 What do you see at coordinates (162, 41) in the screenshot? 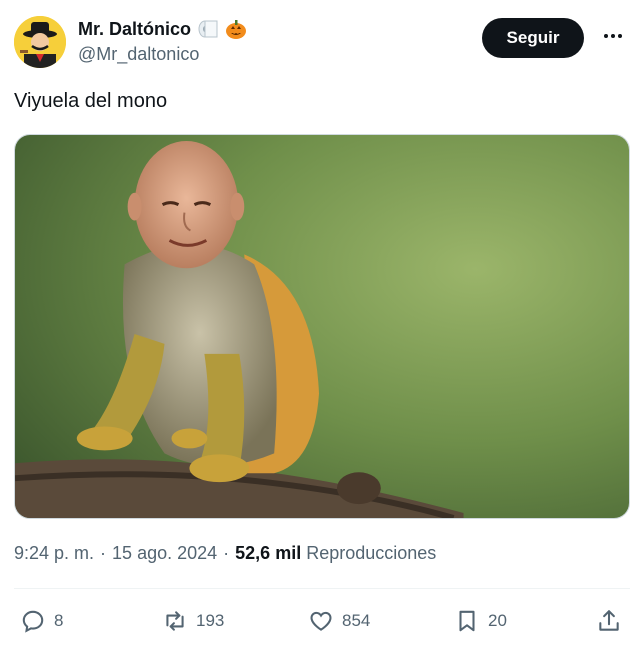
I see `author-names: Mr. Daltónico @Mr_daltonico` at bounding box center [162, 41].